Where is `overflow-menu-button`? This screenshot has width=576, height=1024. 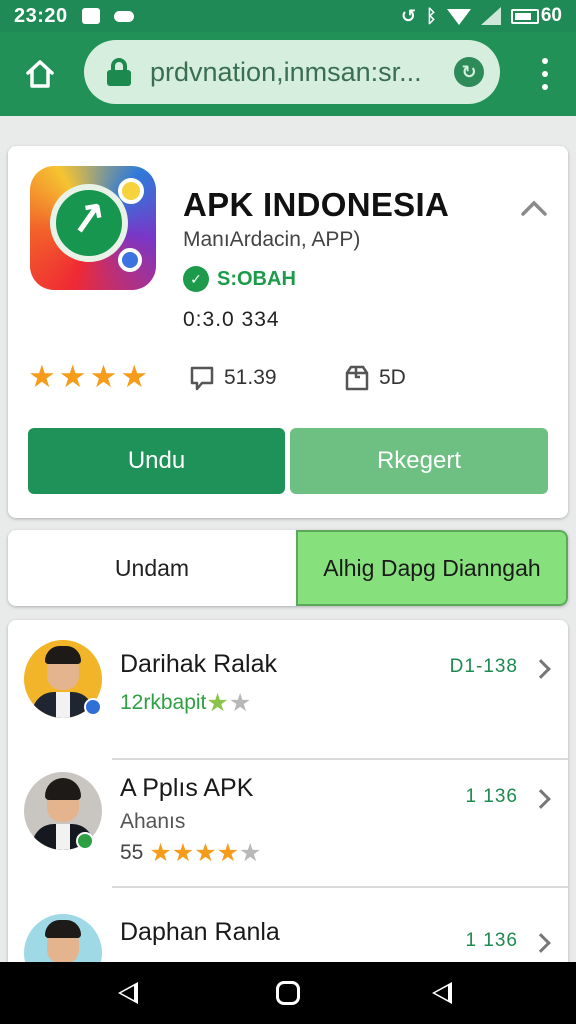
overflow-menu-button is located at coordinates (545, 74).